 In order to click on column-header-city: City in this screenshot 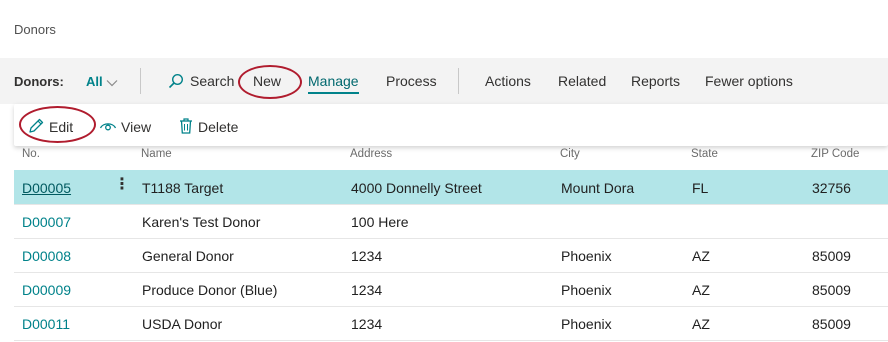, I will do `click(570, 154)`.